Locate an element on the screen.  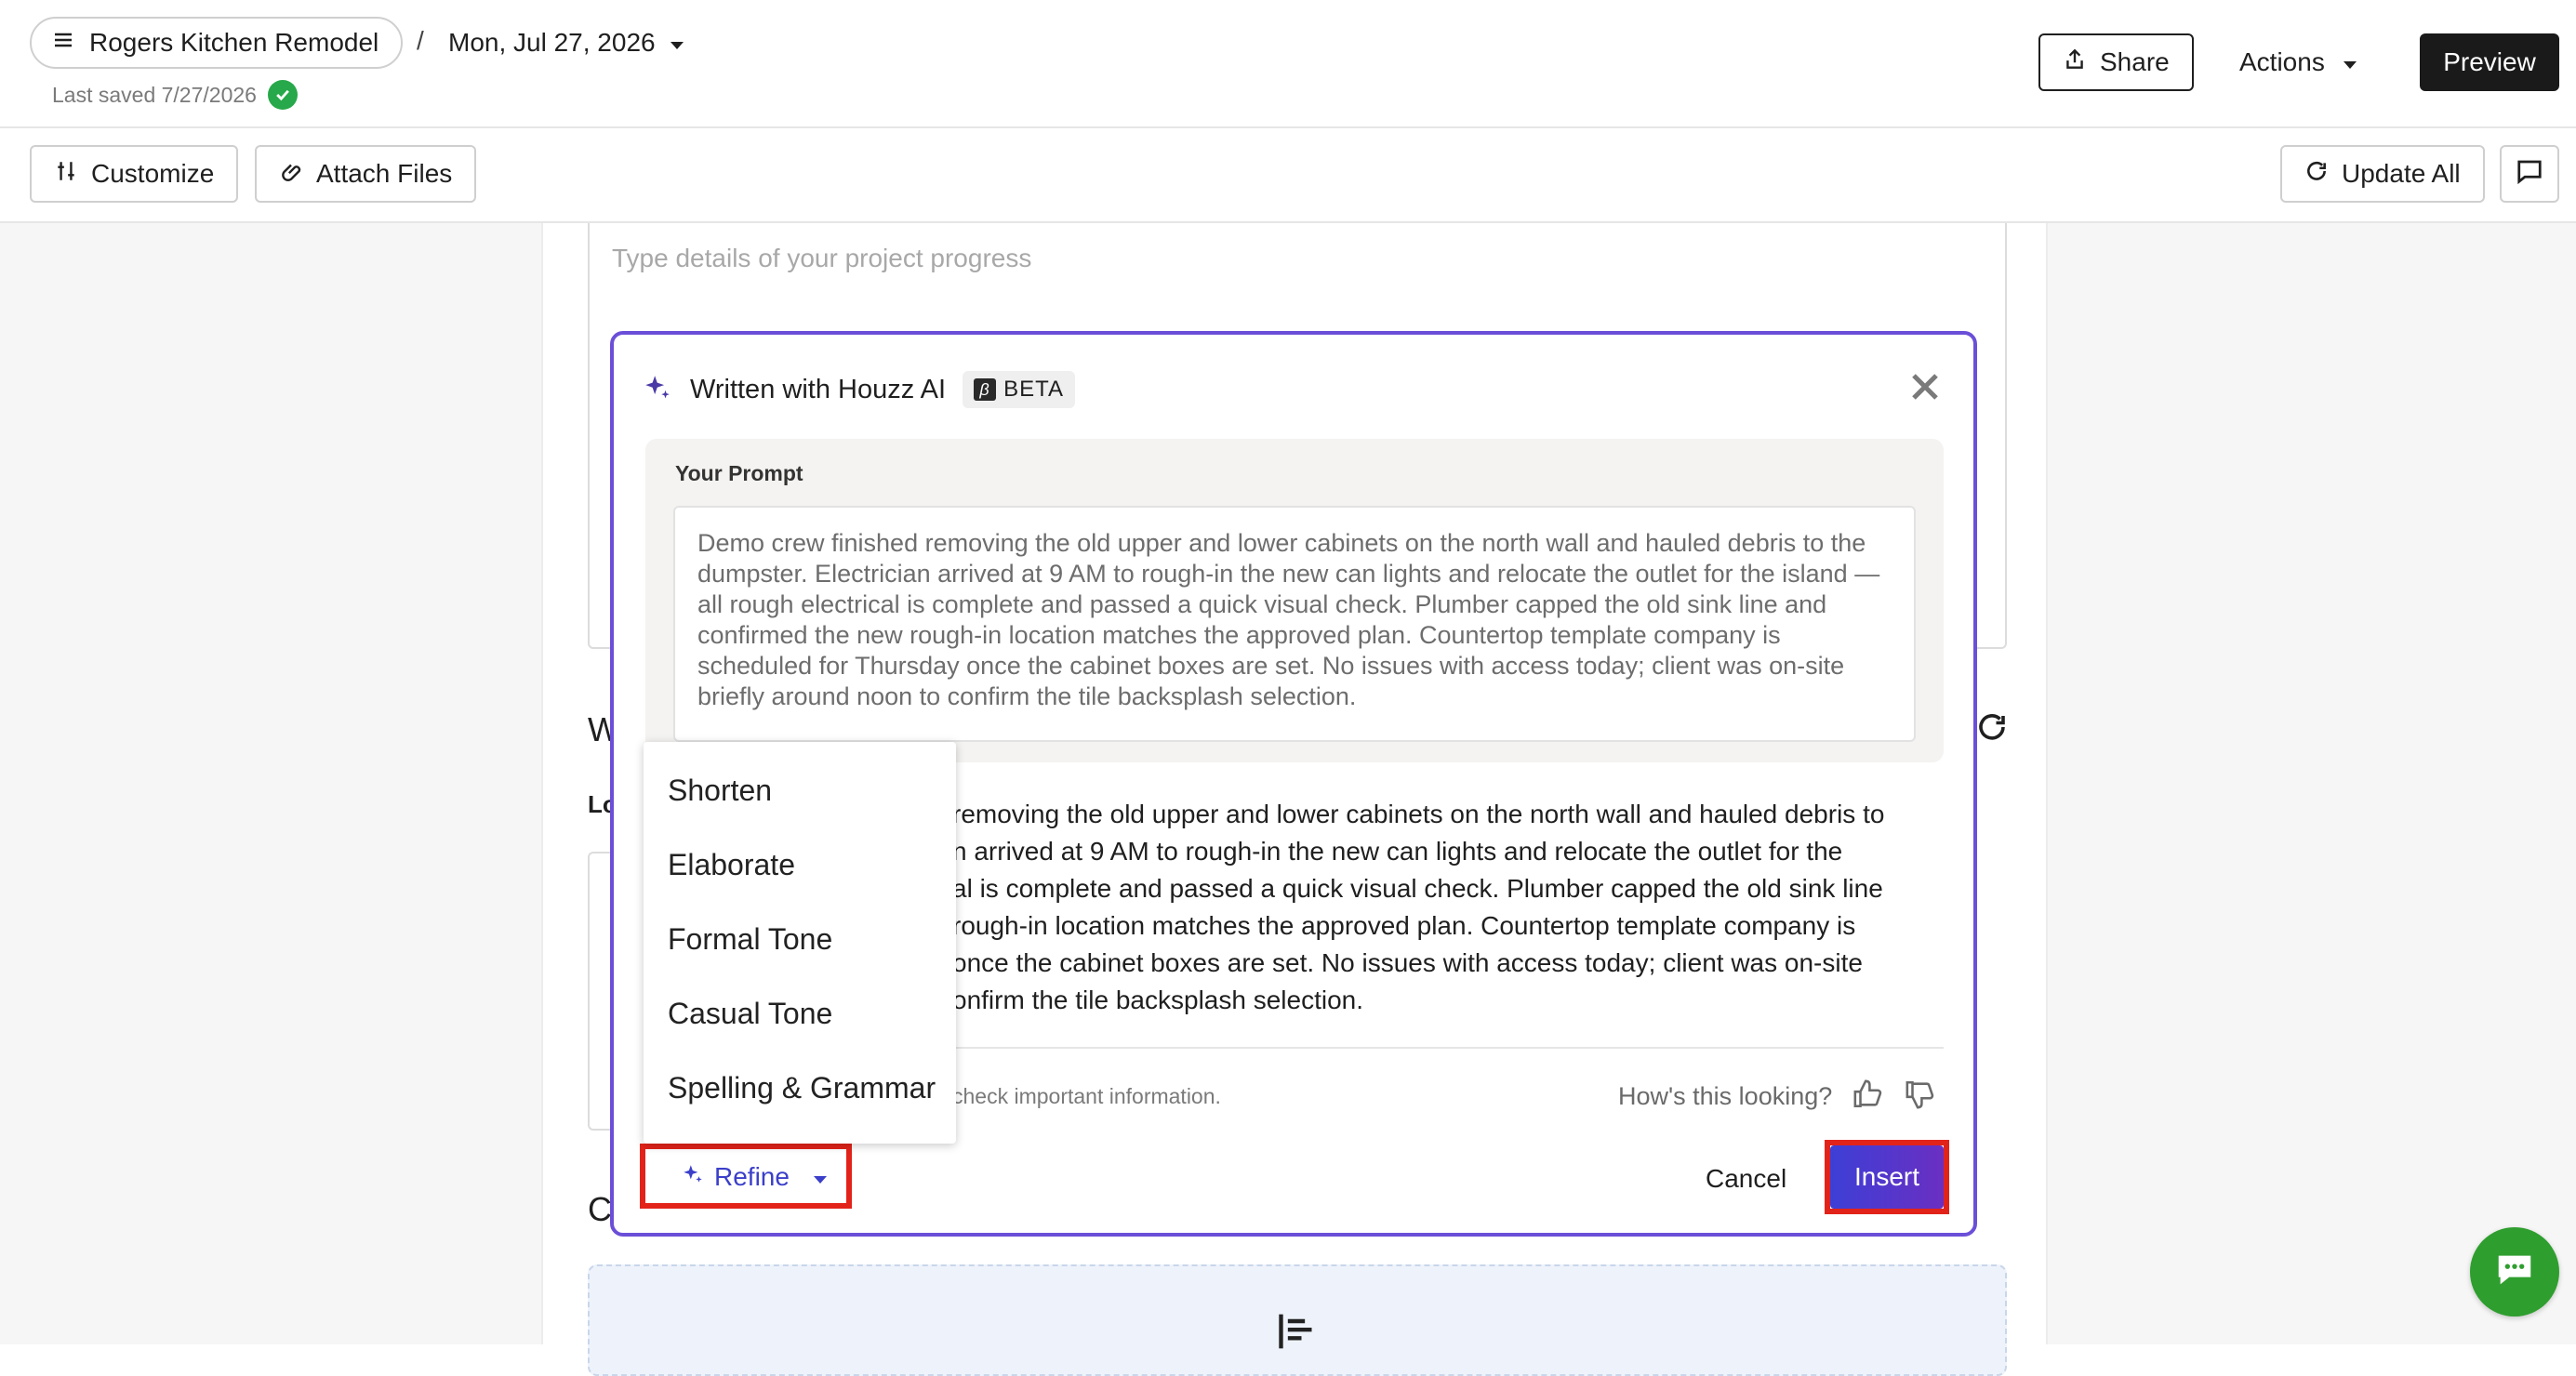
ai-disclaimer: check important information. is located at coordinates (1086, 1096).